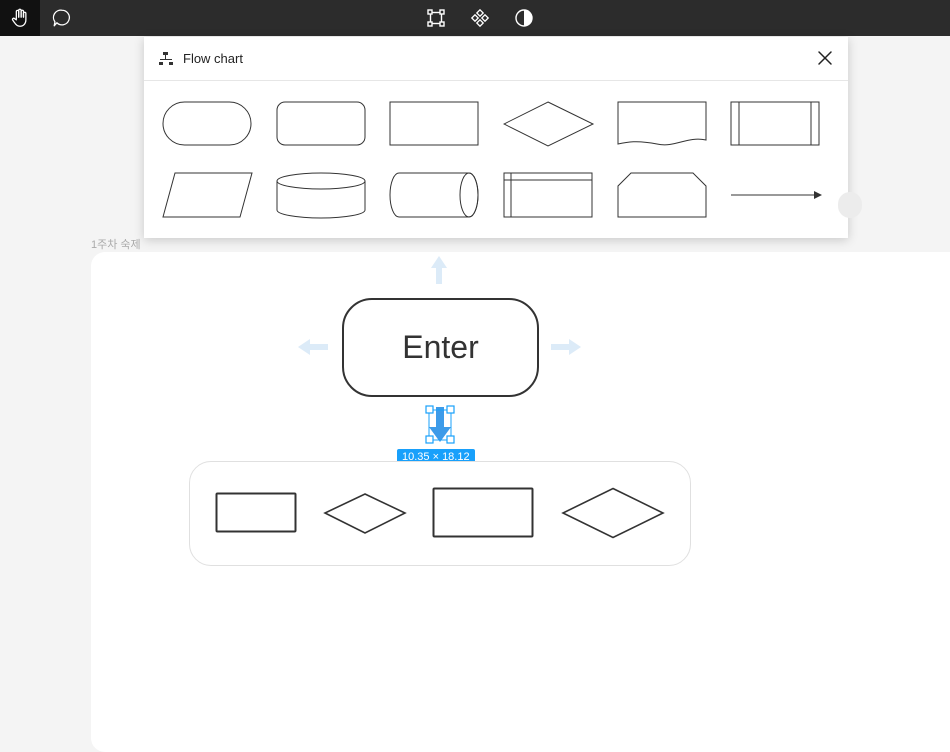 The image size is (950, 752). What do you see at coordinates (663, 124) in the screenshot?
I see `document-shape-icon` at bounding box center [663, 124].